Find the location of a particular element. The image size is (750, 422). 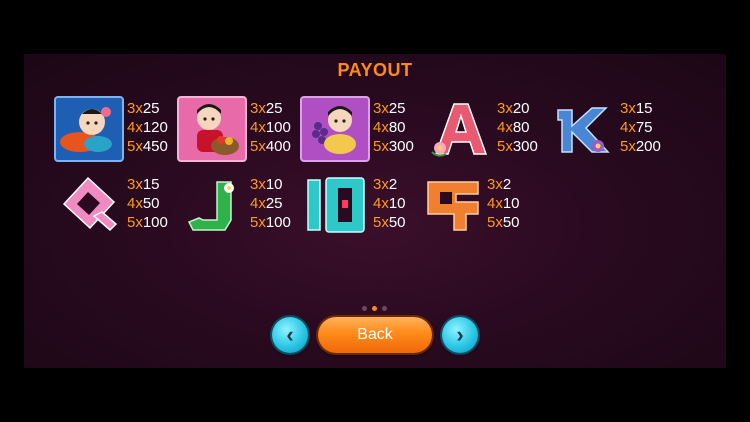

child-grapes-icon is located at coordinates (335, 129).